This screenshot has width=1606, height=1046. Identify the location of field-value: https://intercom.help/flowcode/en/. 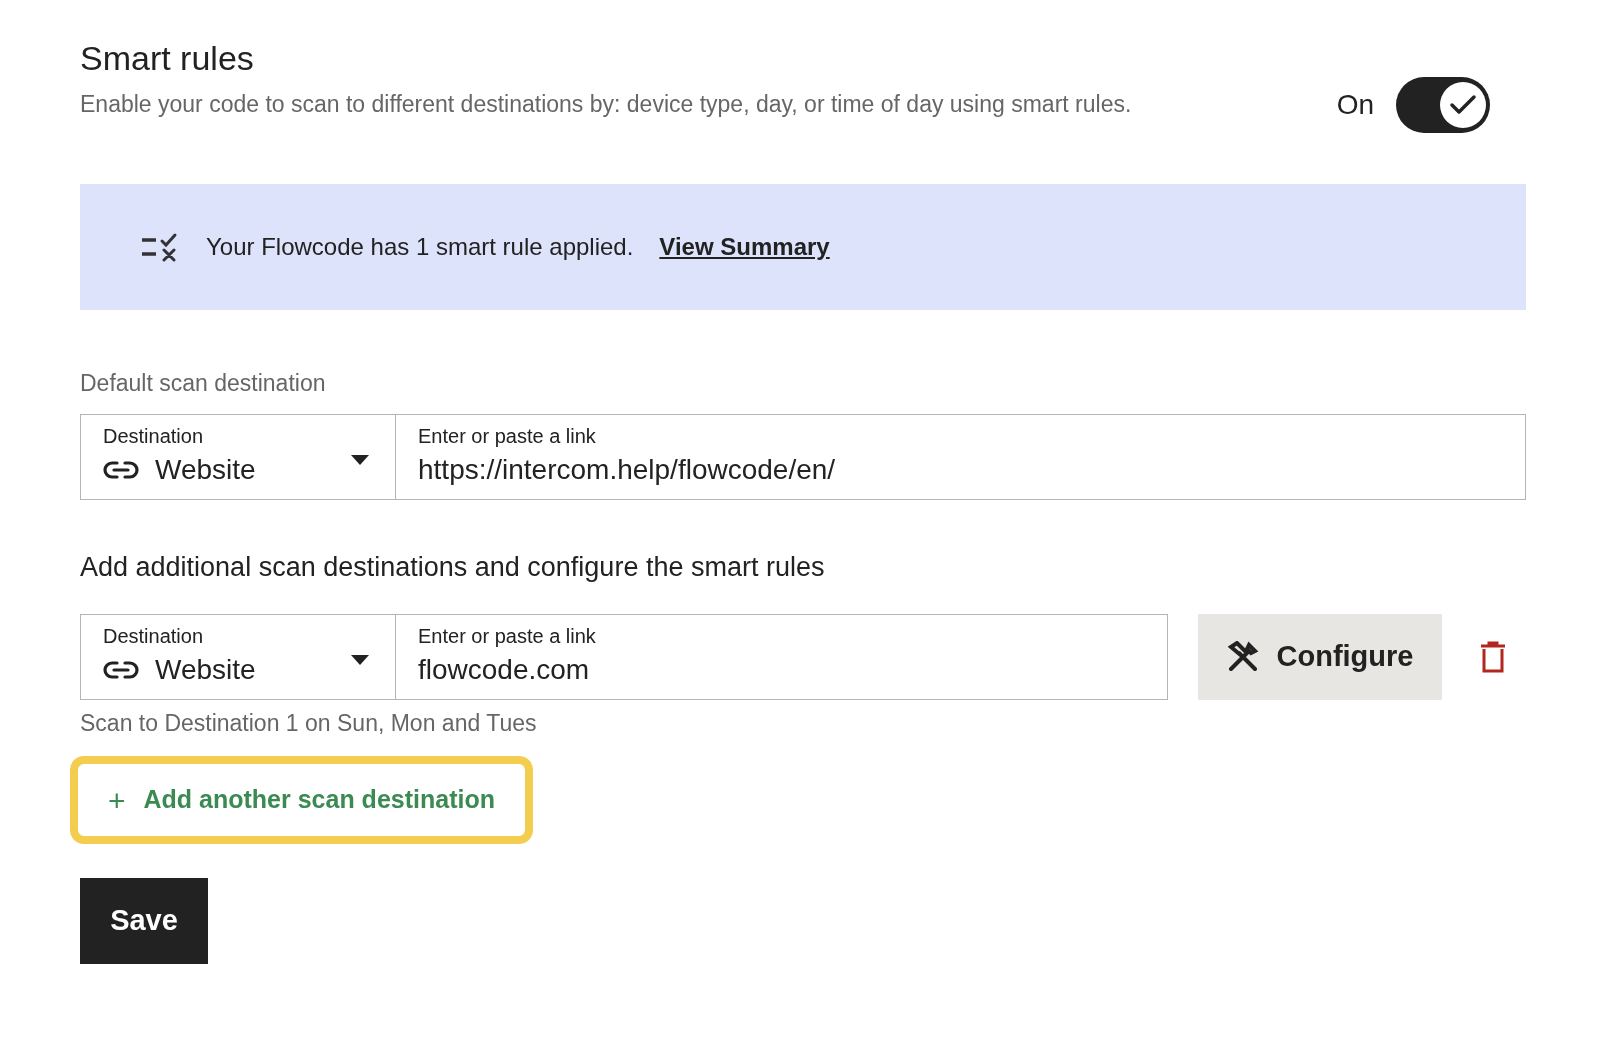
(627, 470).